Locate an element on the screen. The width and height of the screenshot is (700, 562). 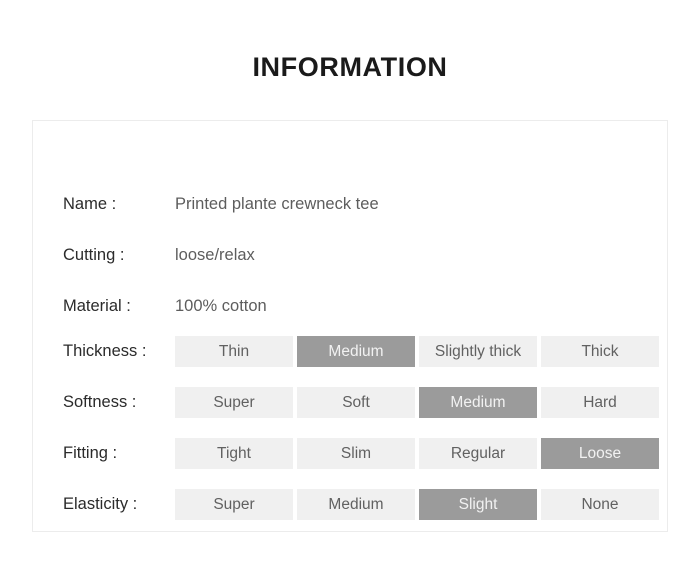
option-softness-3: Hard is located at coordinates (600, 402).